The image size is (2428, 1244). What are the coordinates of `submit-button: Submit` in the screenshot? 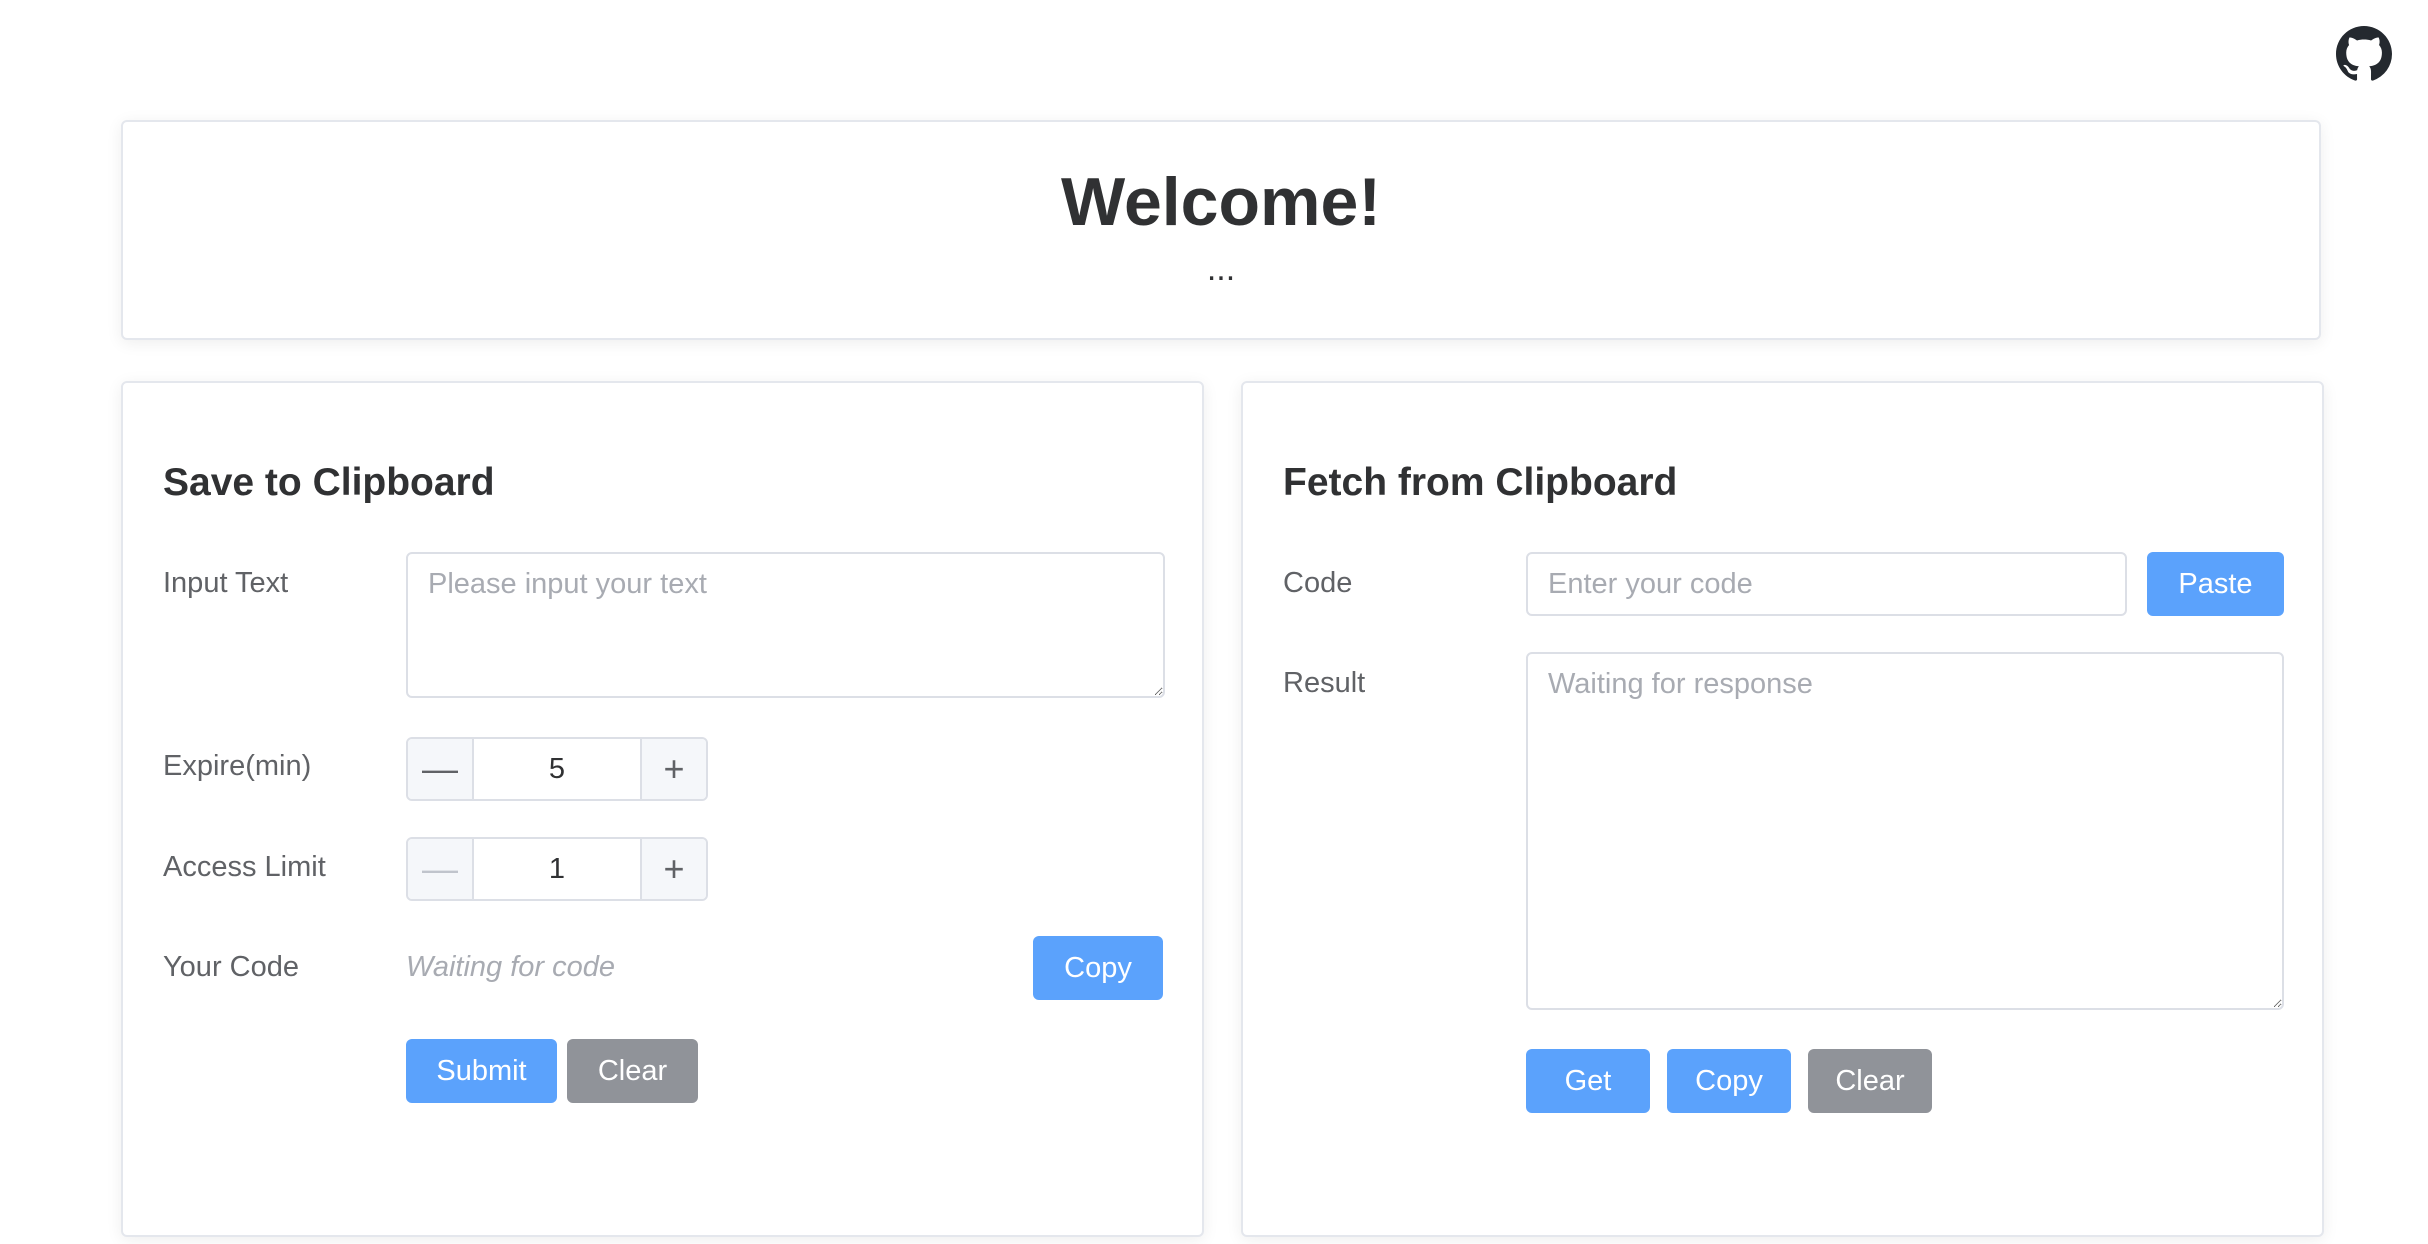 It's located at (481, 1071).